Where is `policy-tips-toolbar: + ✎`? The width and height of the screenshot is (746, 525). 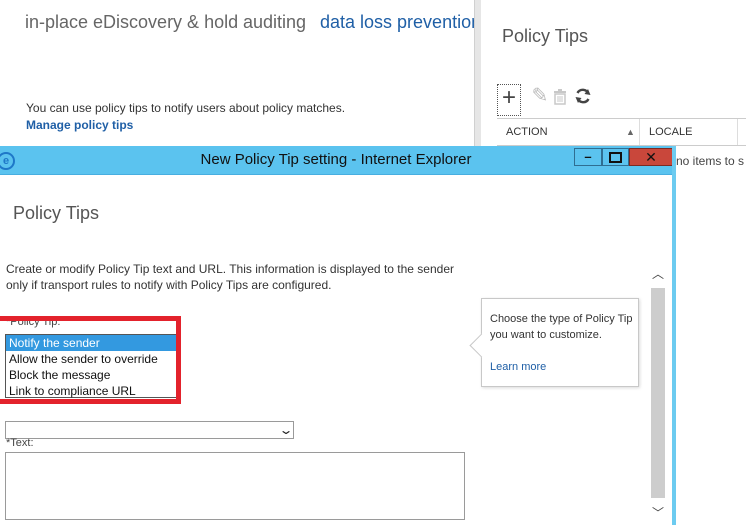
policy-tips-toolbar: + ✎ is located at coordinates (552, 100).